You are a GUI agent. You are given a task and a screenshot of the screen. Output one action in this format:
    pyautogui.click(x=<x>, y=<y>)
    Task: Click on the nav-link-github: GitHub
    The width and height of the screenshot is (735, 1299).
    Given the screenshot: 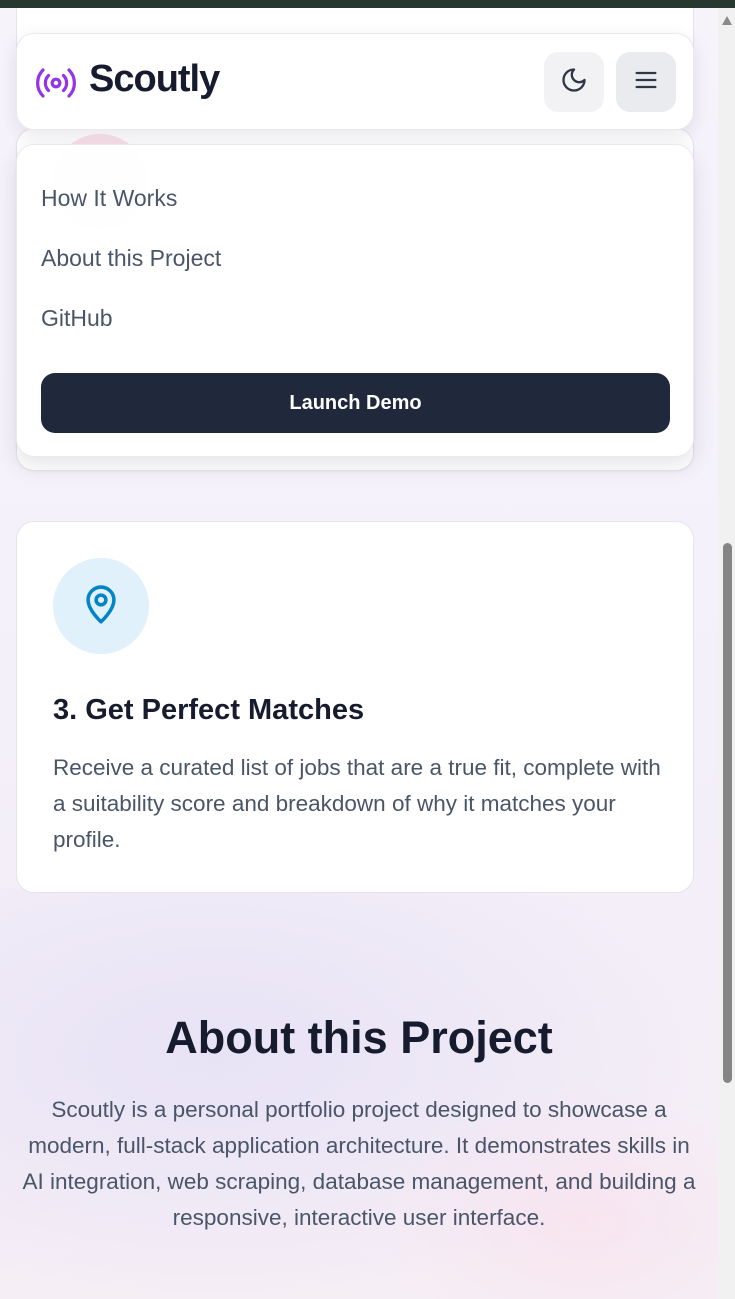 What is the action you would take?
    pyautogui.click(x=77, y=318)
    